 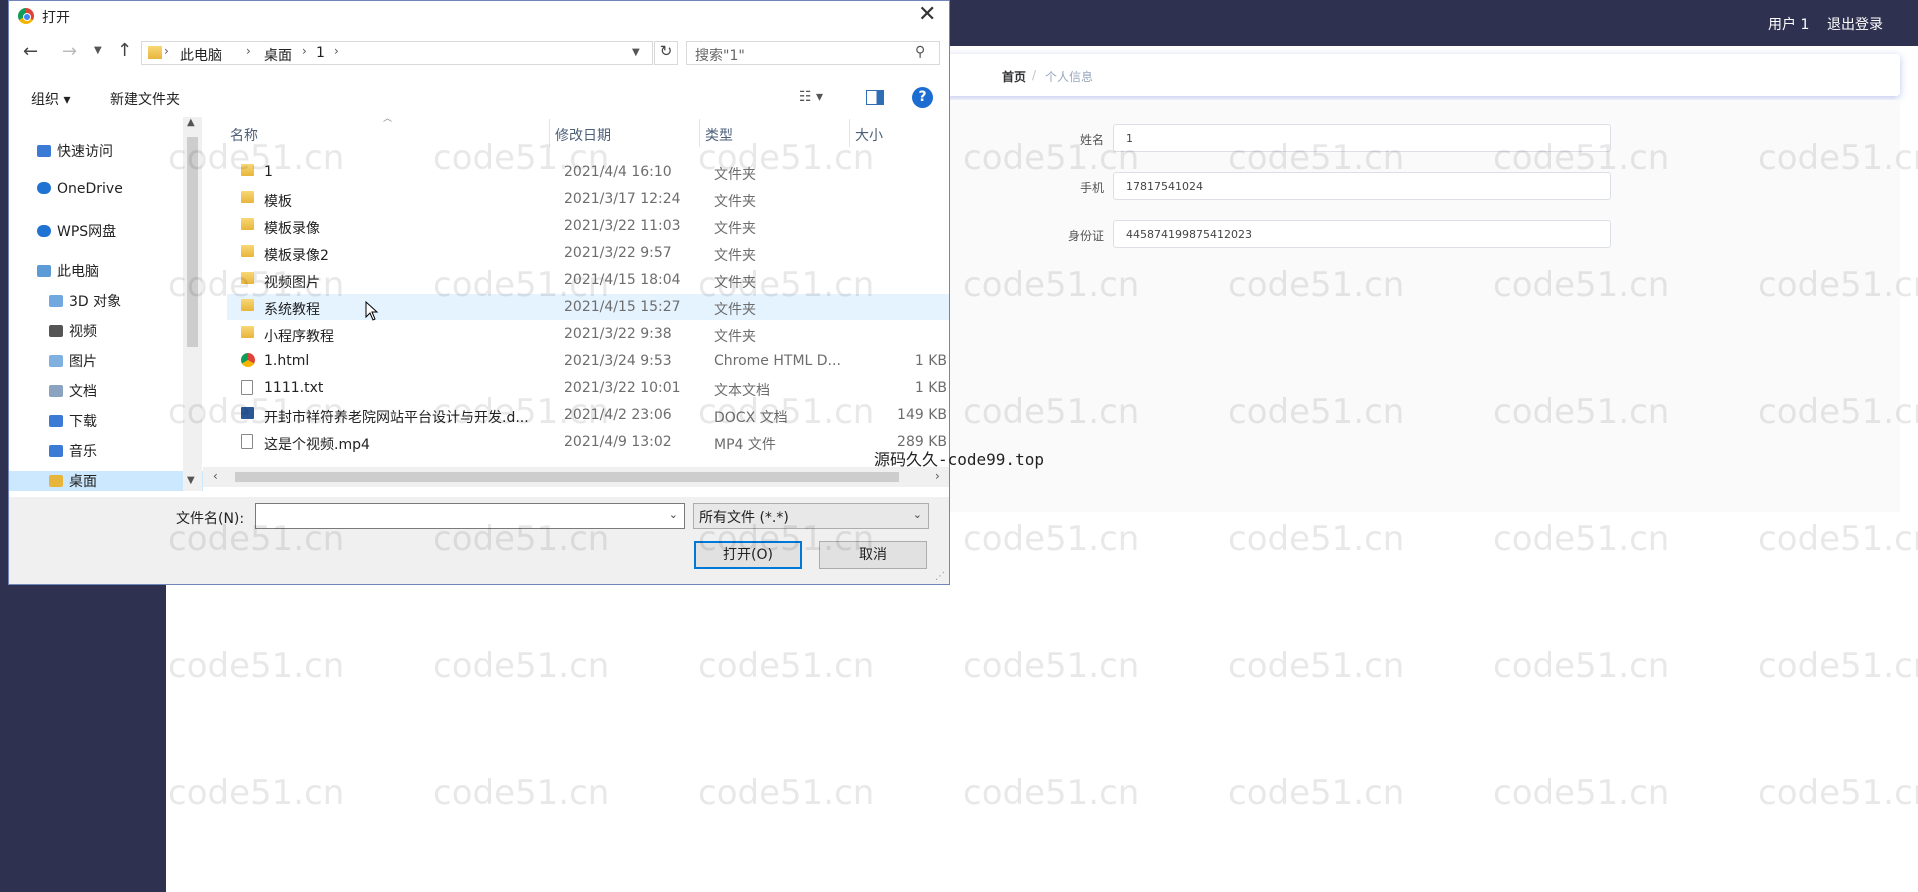 What do you see at coordinates (296, 256) in the screenshot?
I see `file-name: 模板录像2` at bounding box center [296, 256].